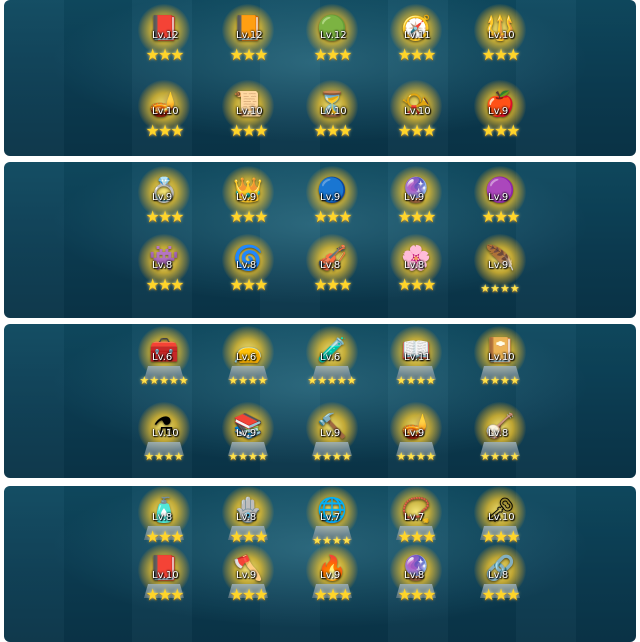  I want to click on artifact-item: 🪓 Lv.9 ★★★, so click(248, 579).